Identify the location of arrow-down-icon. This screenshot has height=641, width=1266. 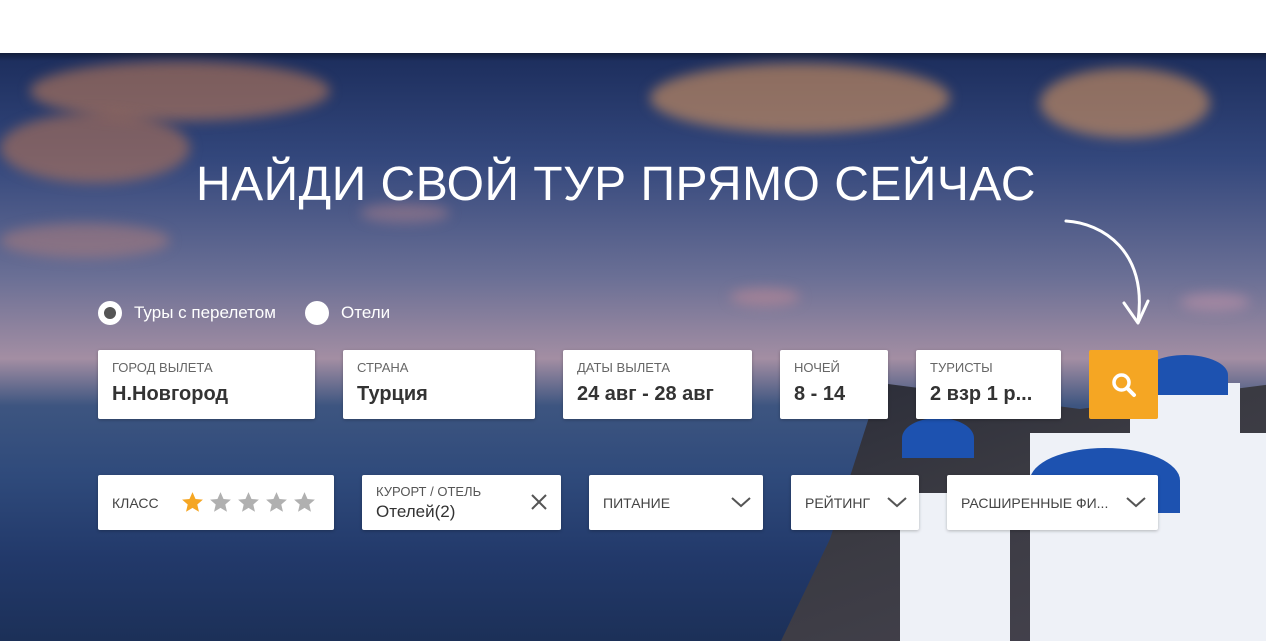
(1107, 272).